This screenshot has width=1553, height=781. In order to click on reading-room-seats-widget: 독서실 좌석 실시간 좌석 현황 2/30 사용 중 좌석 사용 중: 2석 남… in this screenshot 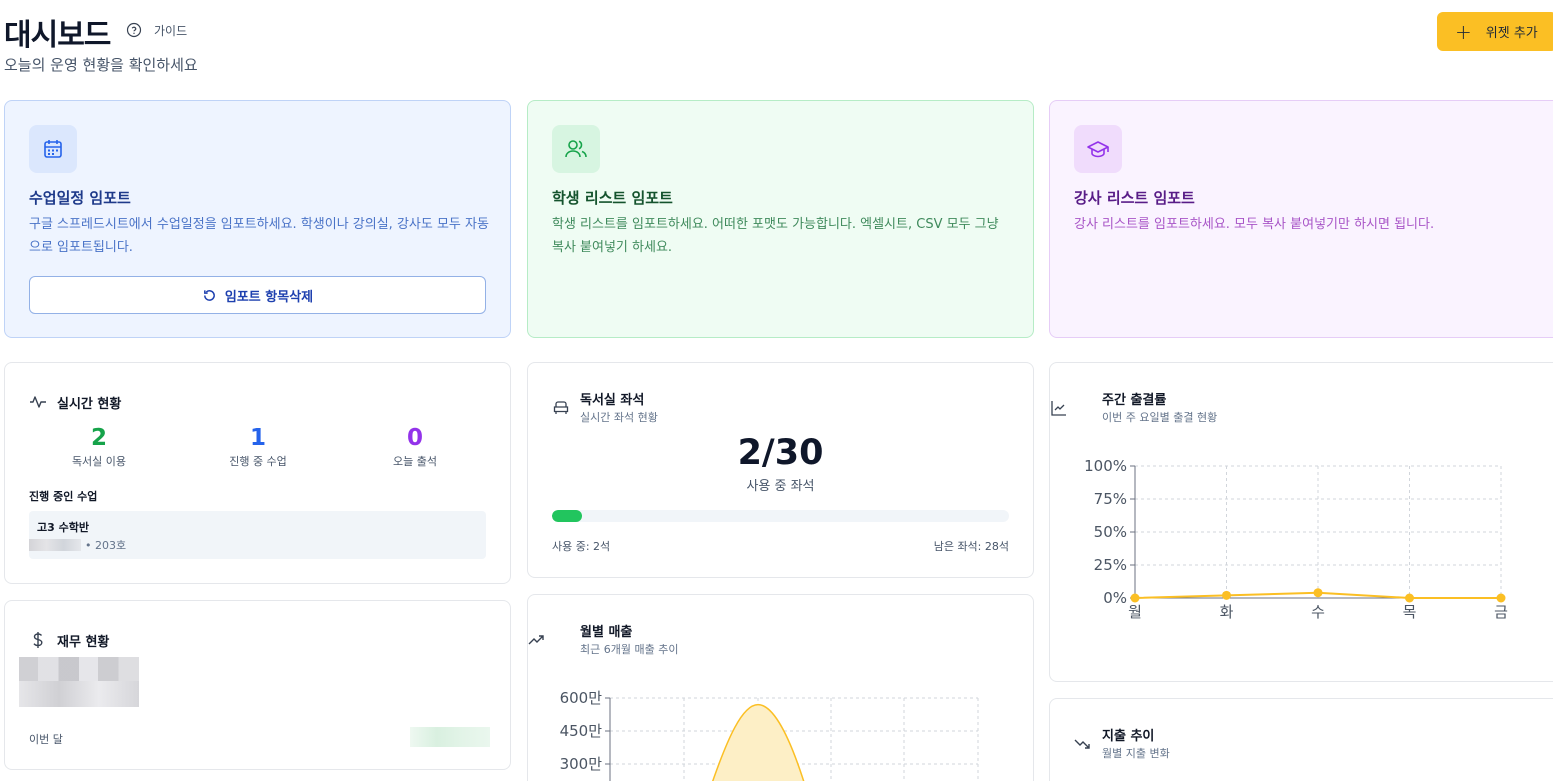, I will do `click(780, 470)`.